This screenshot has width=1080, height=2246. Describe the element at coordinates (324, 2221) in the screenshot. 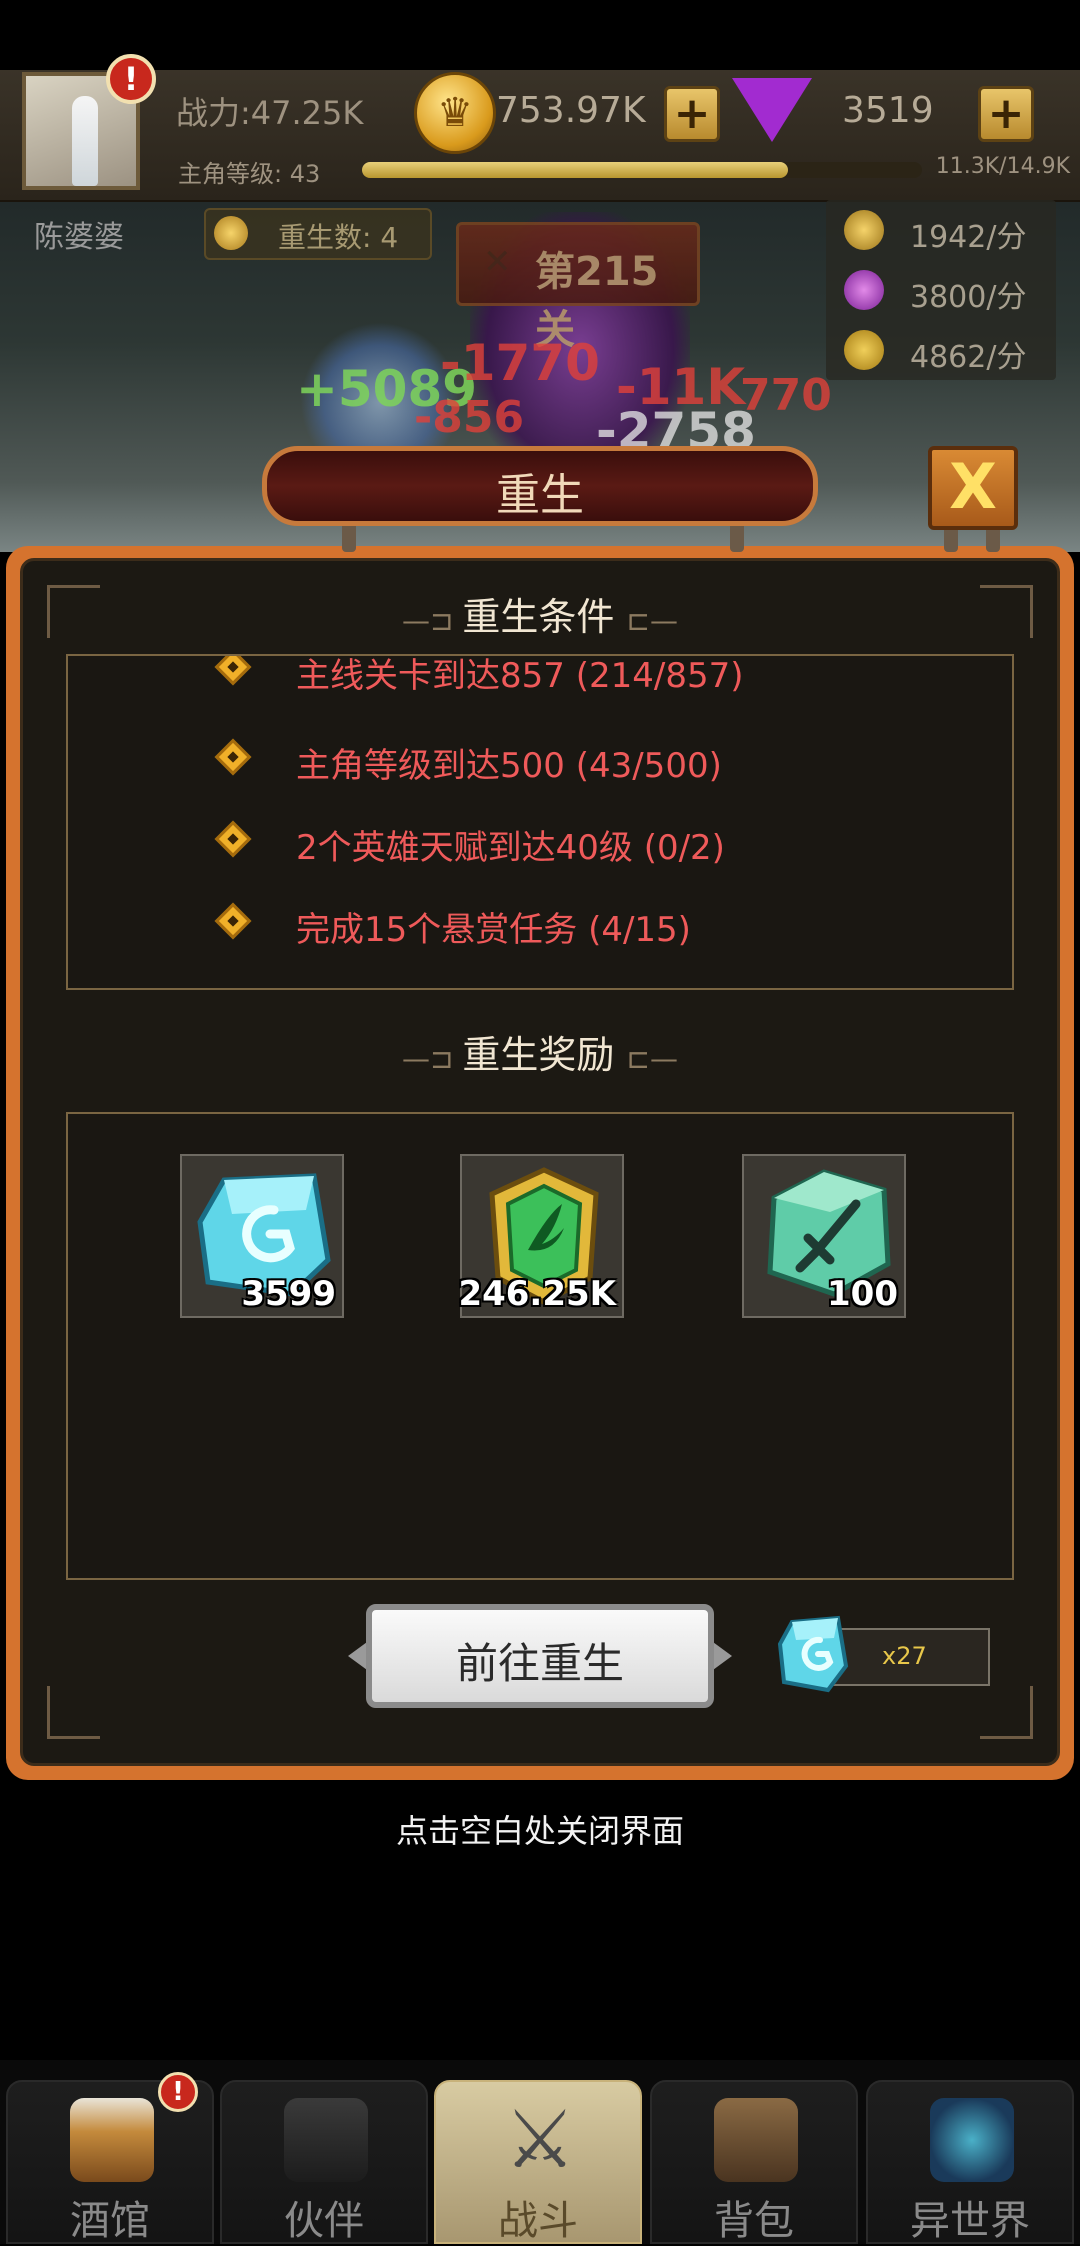

I see `nav-label: 伙伴` at that location.